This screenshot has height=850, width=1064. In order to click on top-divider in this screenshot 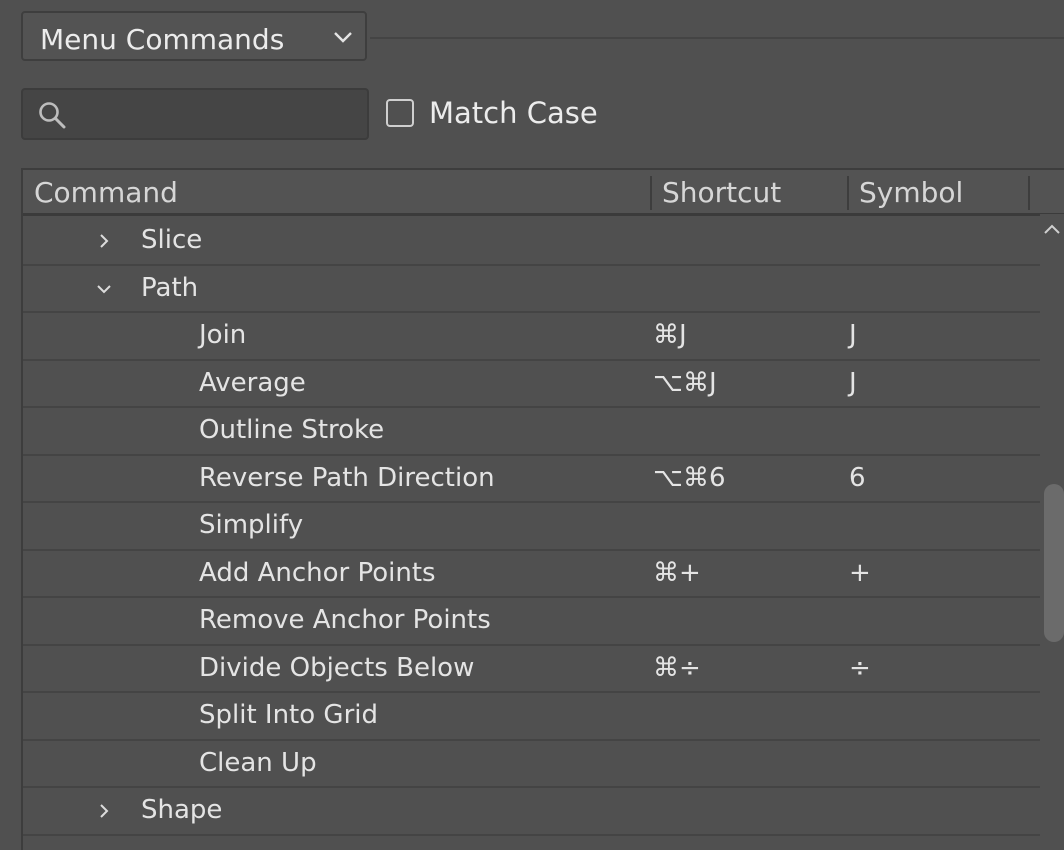, I will do `click(717, 38)`.